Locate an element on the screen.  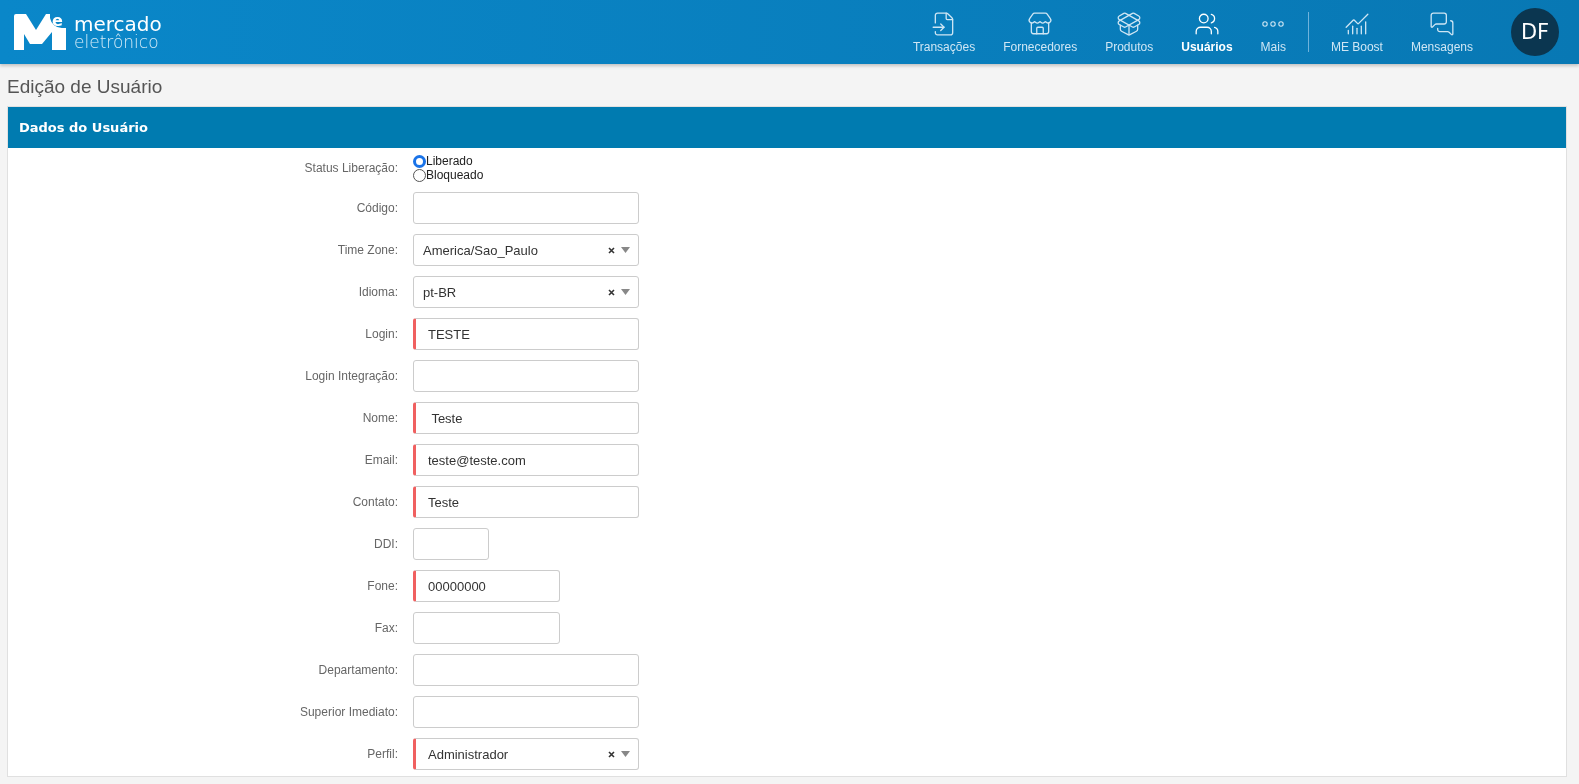
nav-item: Fornecedores is located at coordinates (1040, 32).